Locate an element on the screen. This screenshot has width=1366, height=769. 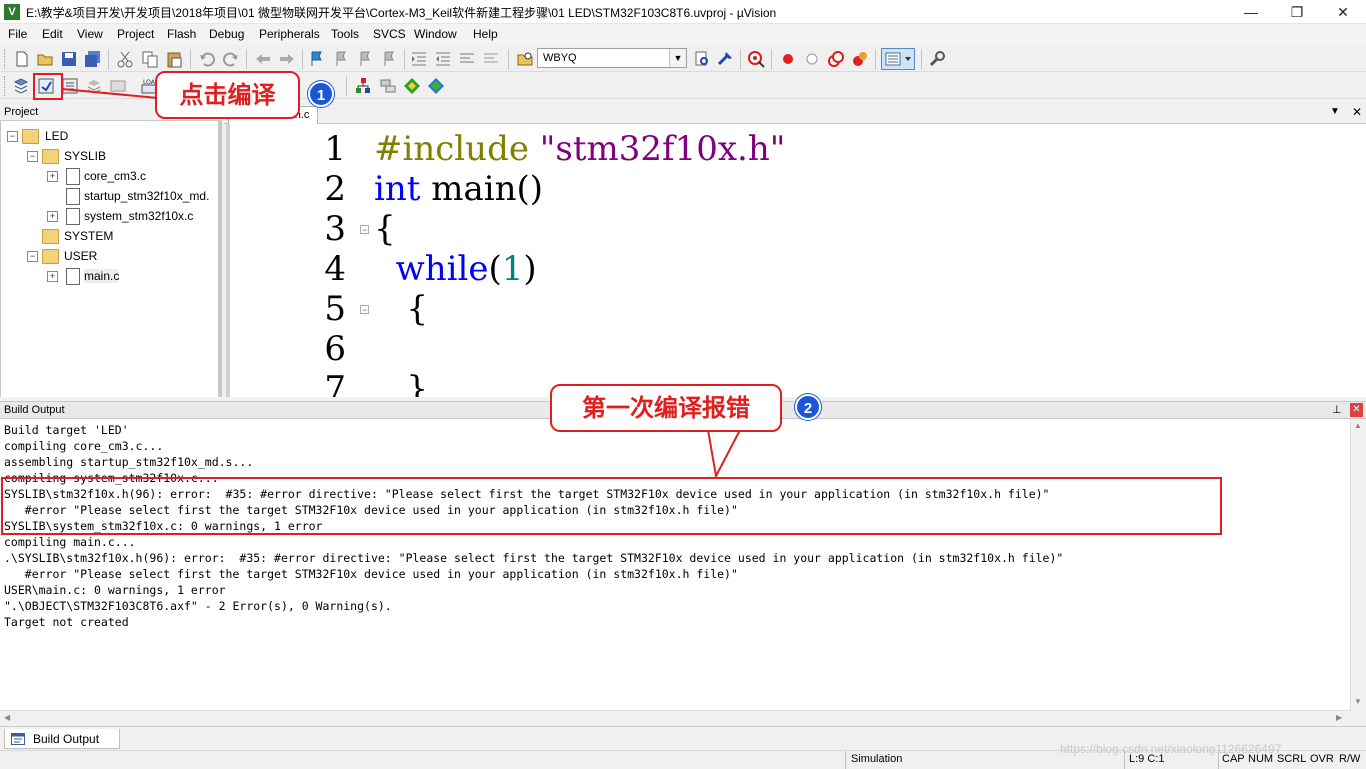
manage-components-icon is located at coordinates (412, 86).